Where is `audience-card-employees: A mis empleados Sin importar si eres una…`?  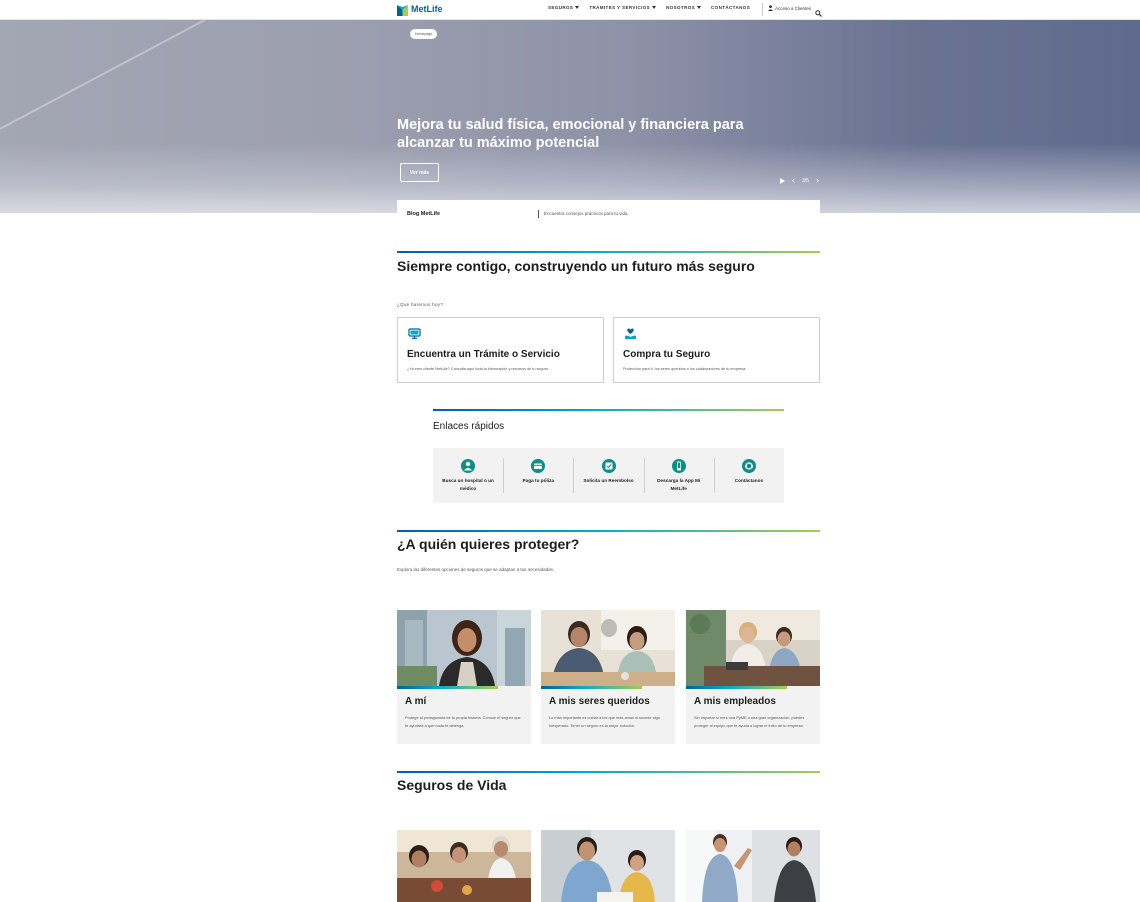
audience-card-employees: A mis empleados Sin importar si eres una… is located at coordinates (753, 677).